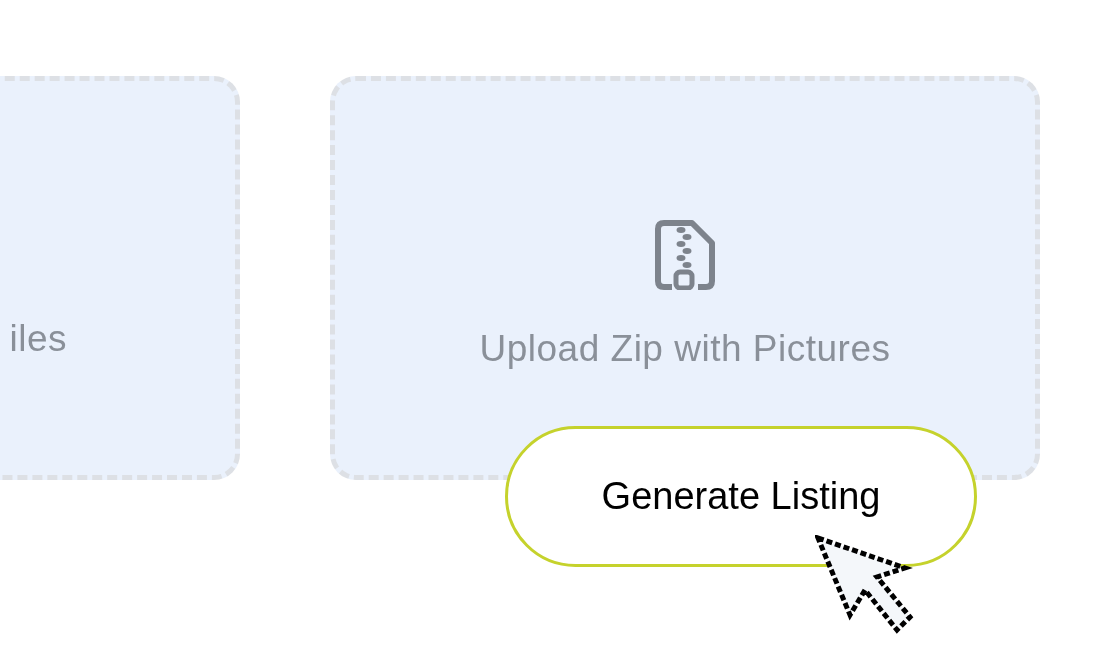  What do you see at coordinates (38, 339) in the screenshot?
I see `upload-label: iles` at bounding box center [38, 339].